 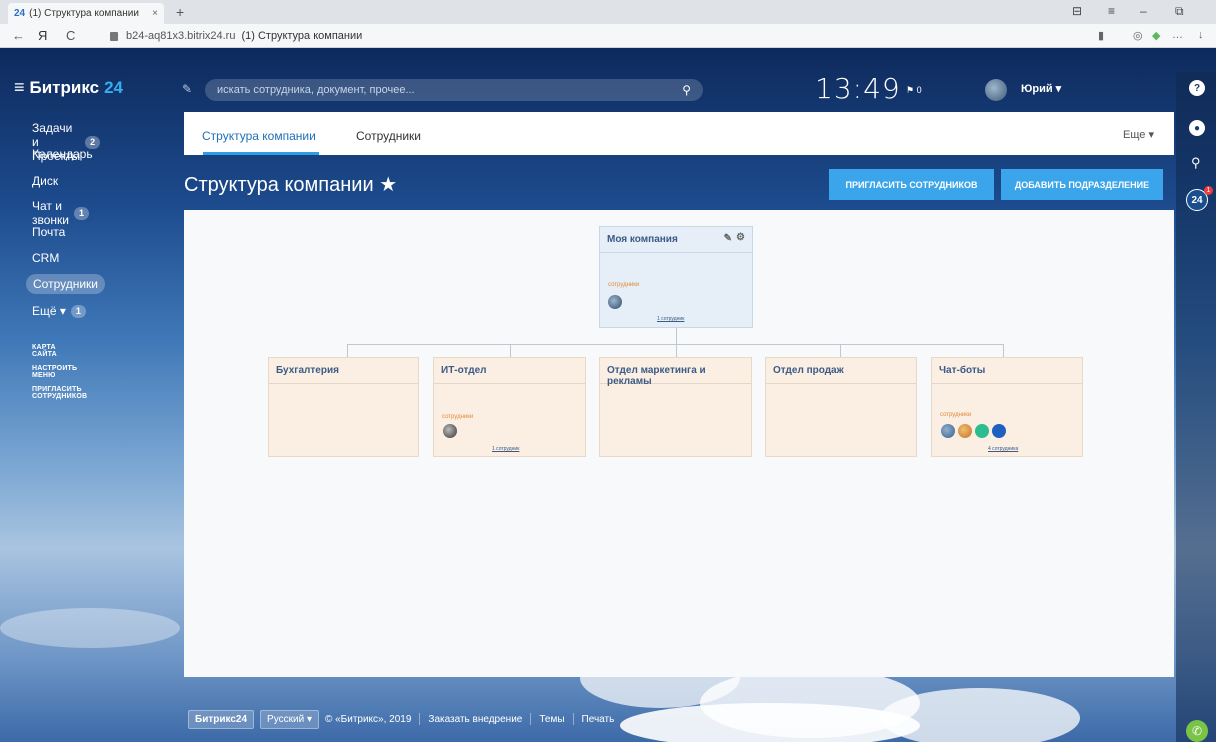 What do you see at coordinates (1138, 35) in the screenshot?
I see `extension-icon: ◎` at bounding box center [1138, 35].